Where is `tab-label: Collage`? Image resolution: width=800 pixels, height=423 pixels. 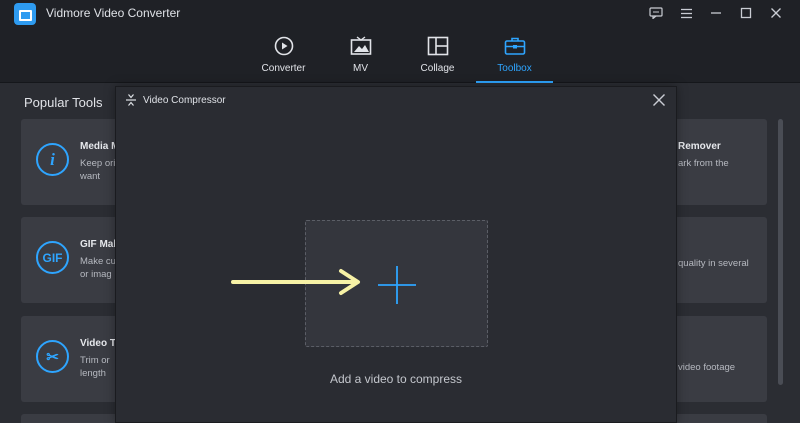
tab-label: Collage is located at coordinates (437, 68).